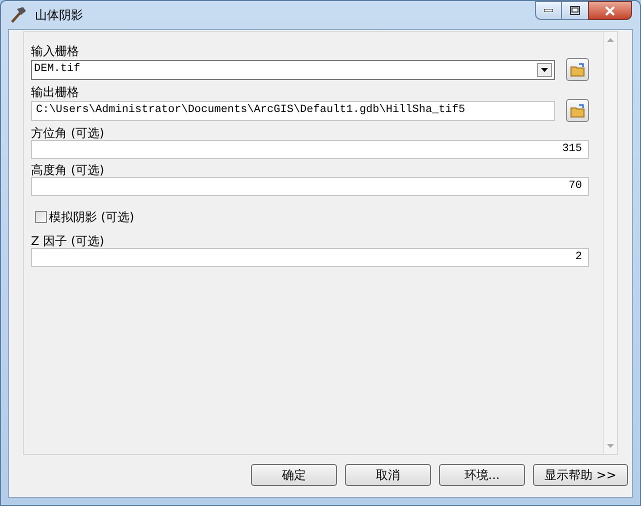 The width and height of the screenshot is (641, 506). Describe the element at coordinates (55, 92) in the screenshot. I see `parameter-label: 输出栅格` at that location.